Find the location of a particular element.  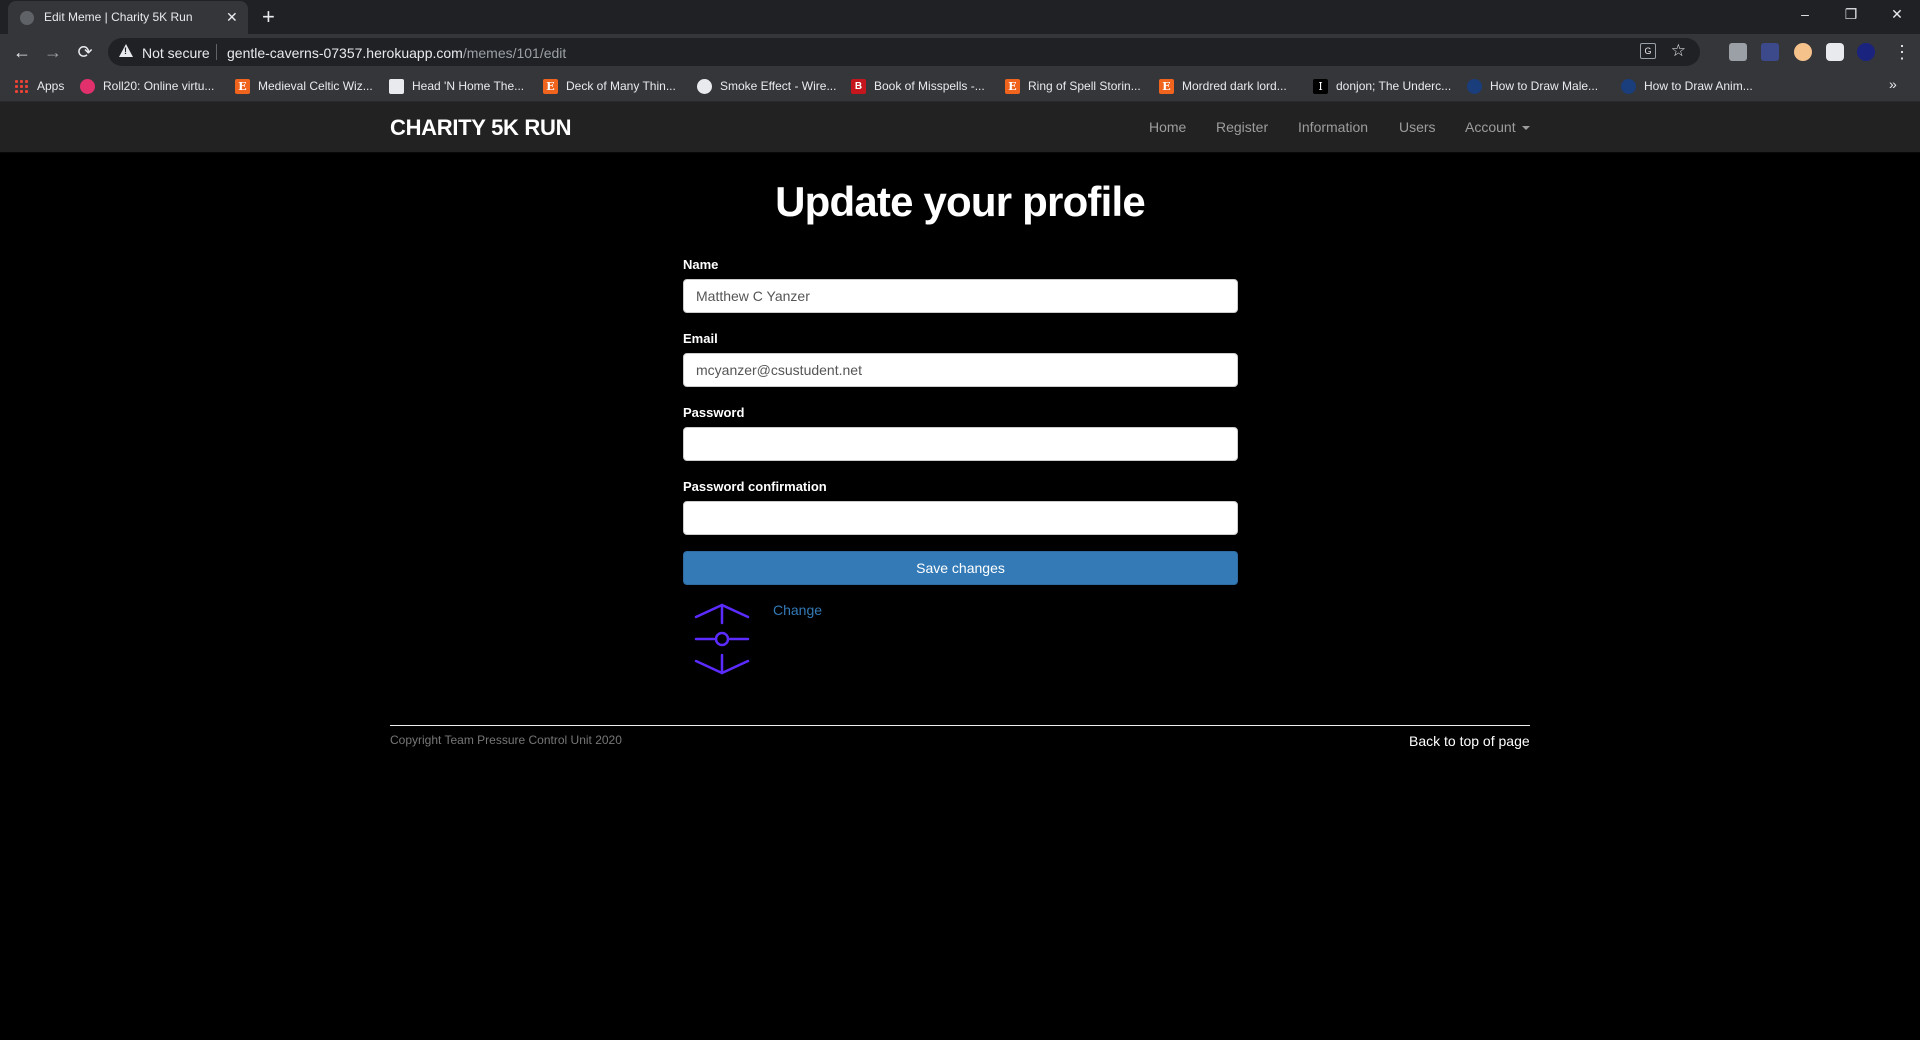

roll20-icon is located at coordinates (87, 86).